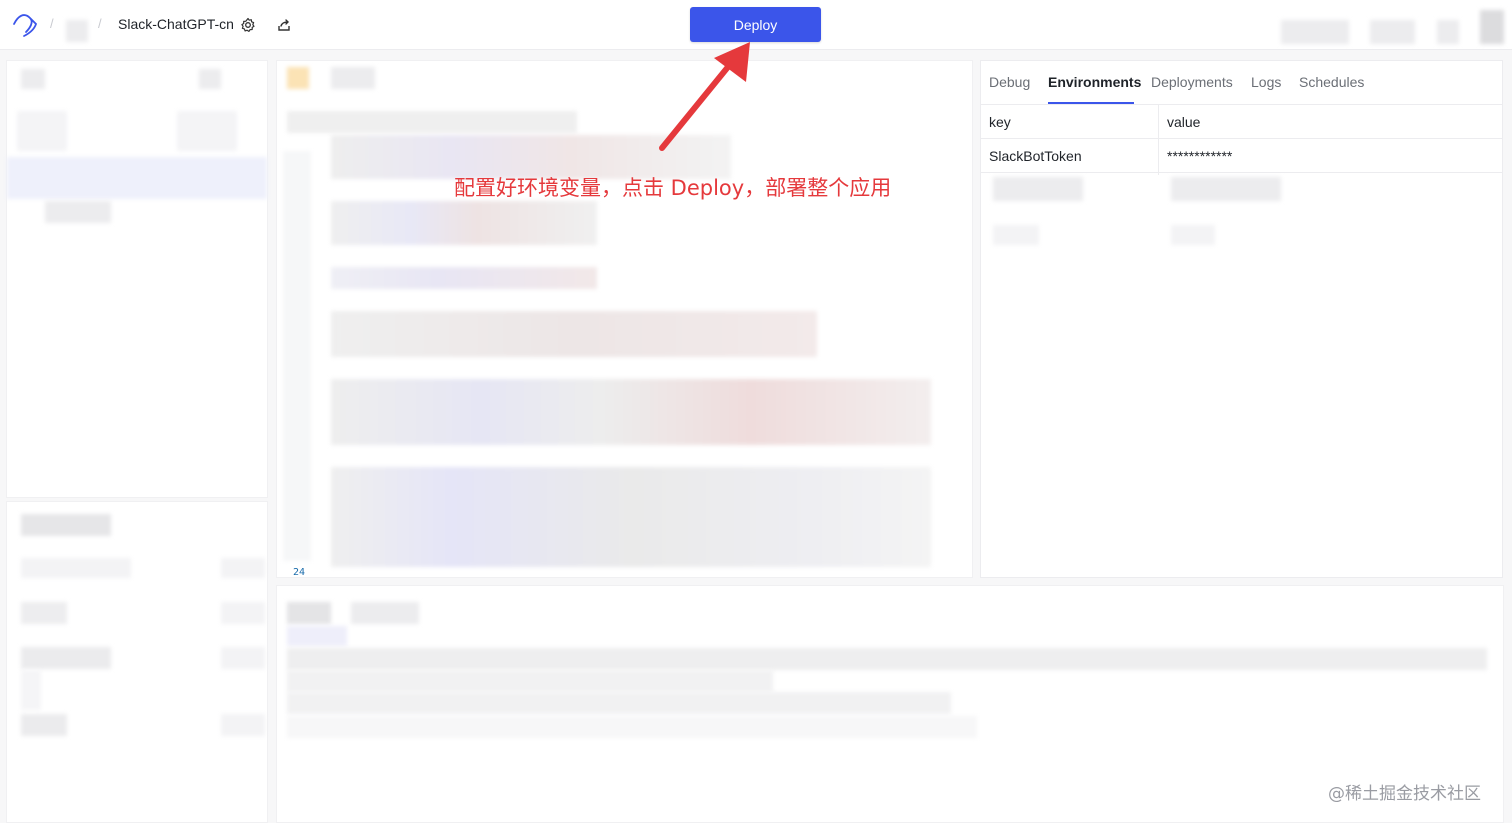 The width and height of the screenshot is (1512, 823). What do you see at coordinates (248, 25) in the screenshot?
I see `settings-gear-icon` at bounding box center [248, 25].